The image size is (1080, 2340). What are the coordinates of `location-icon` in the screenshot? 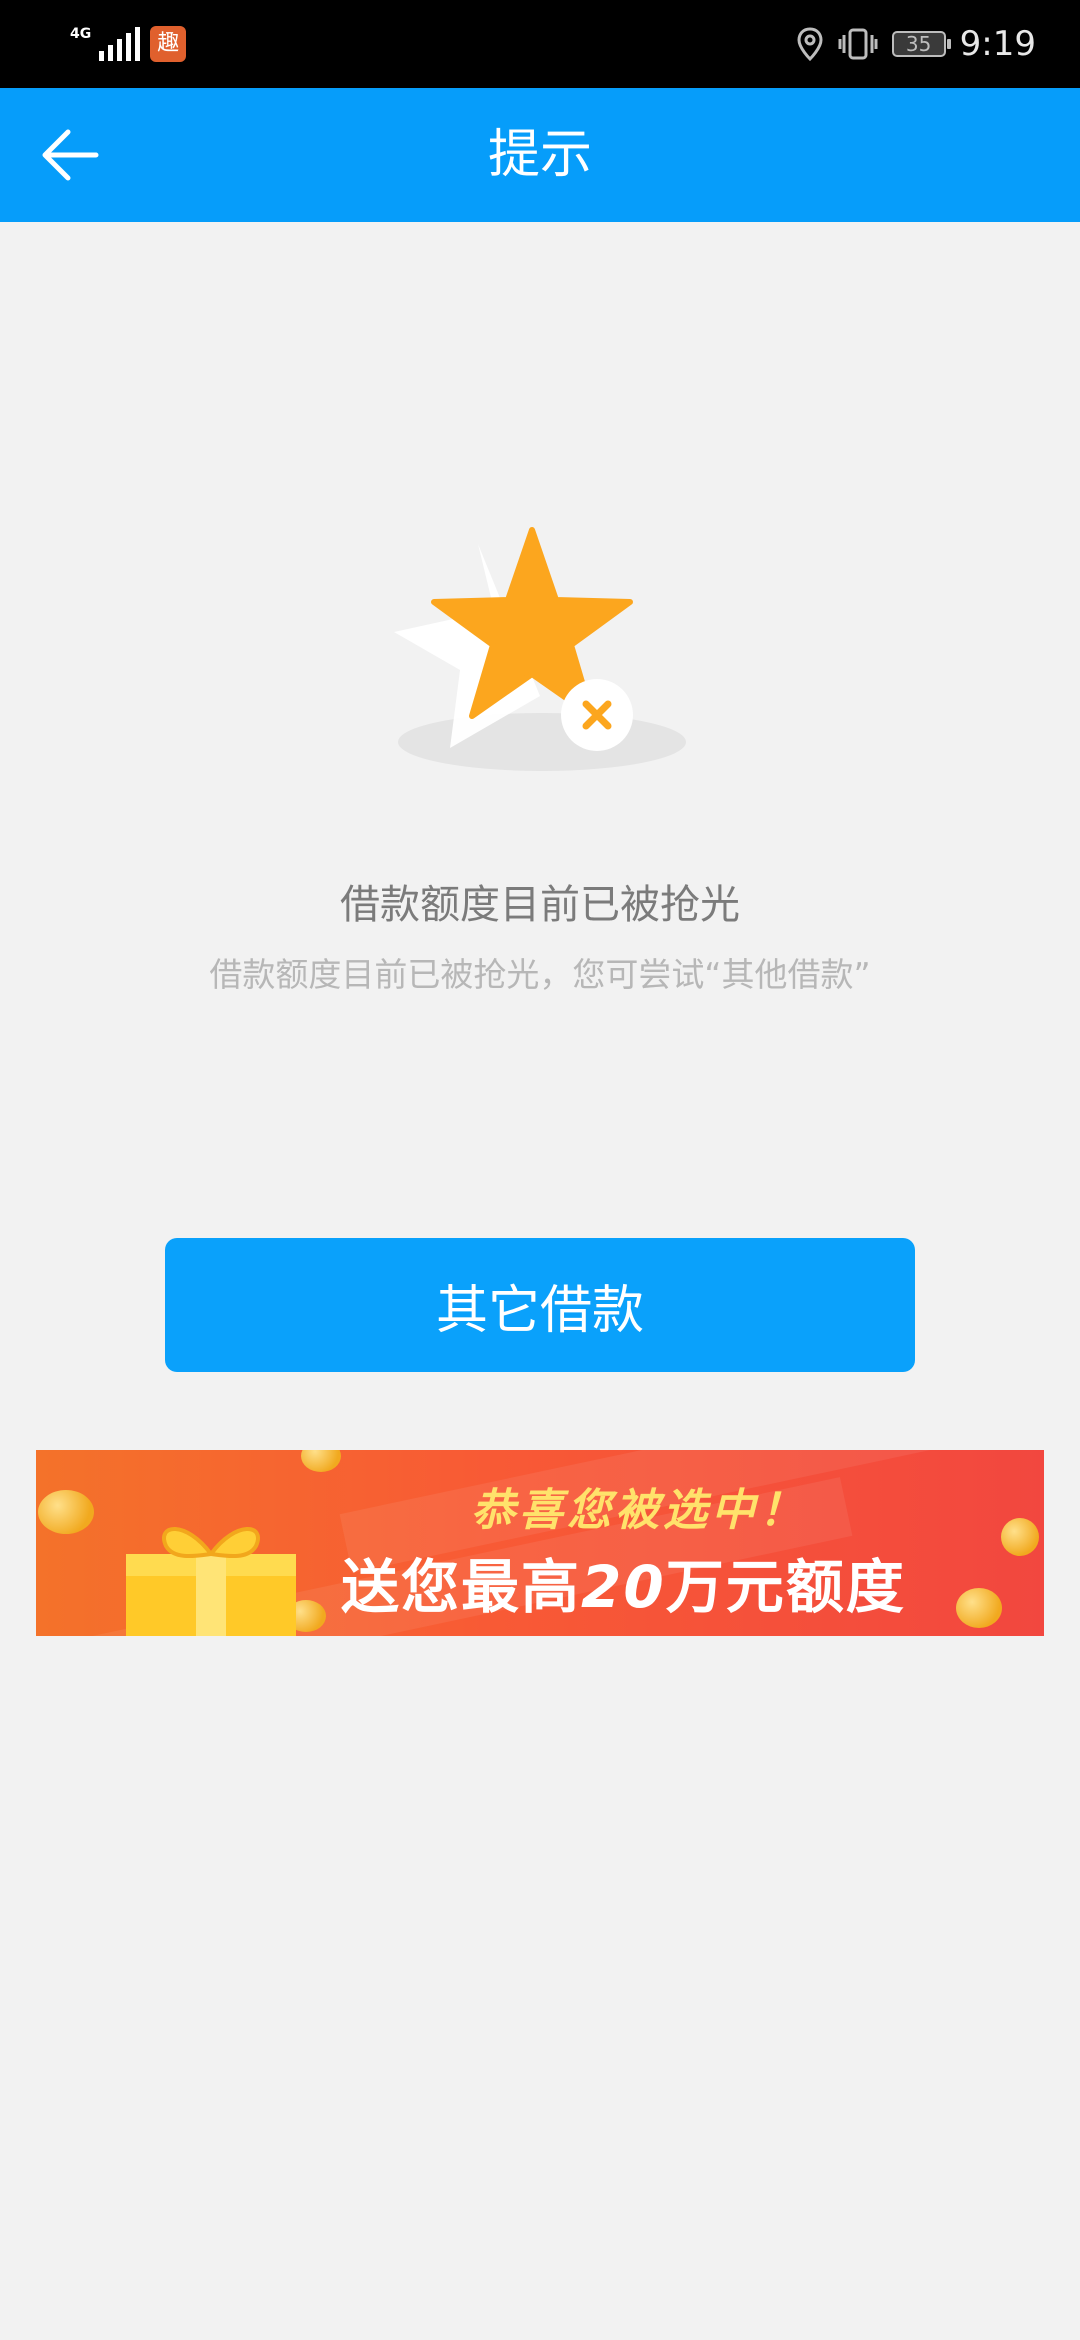 It's located at (810, 44).